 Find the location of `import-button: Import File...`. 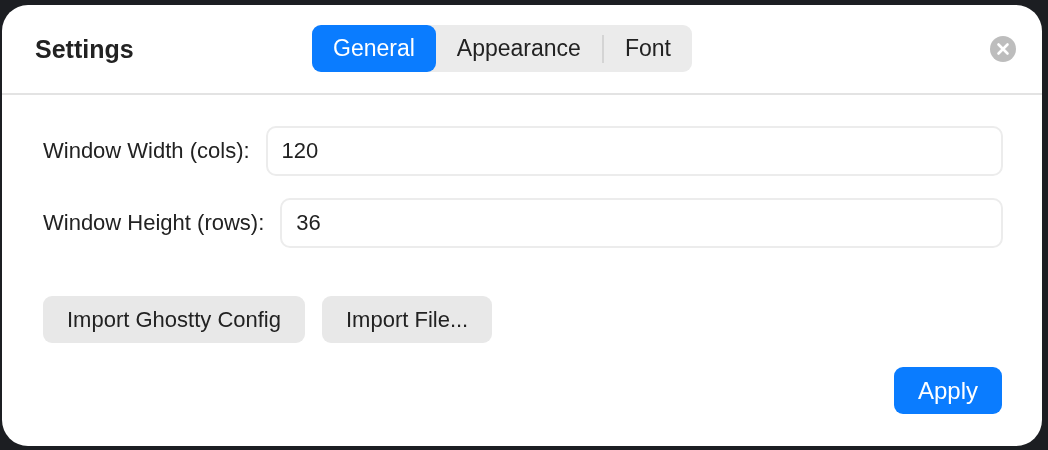

import-button: Import File... is located at coordinates (407, 319).